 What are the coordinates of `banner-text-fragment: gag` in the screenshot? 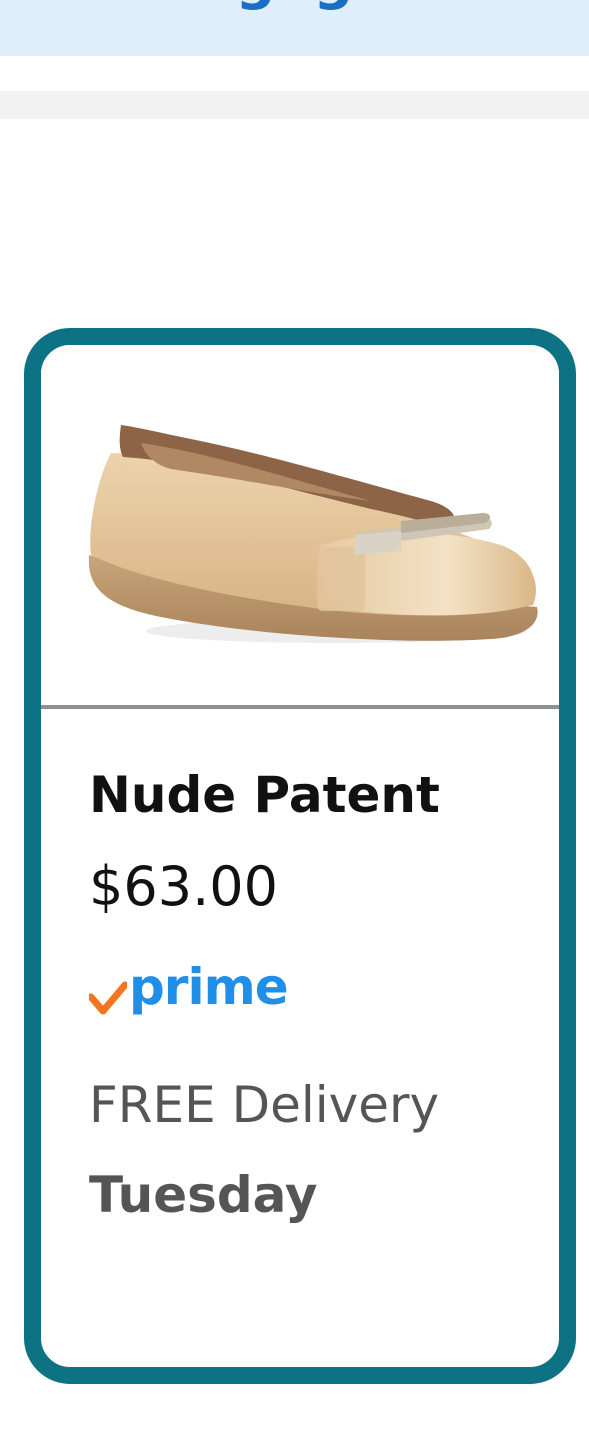 It's located at (294, 4).